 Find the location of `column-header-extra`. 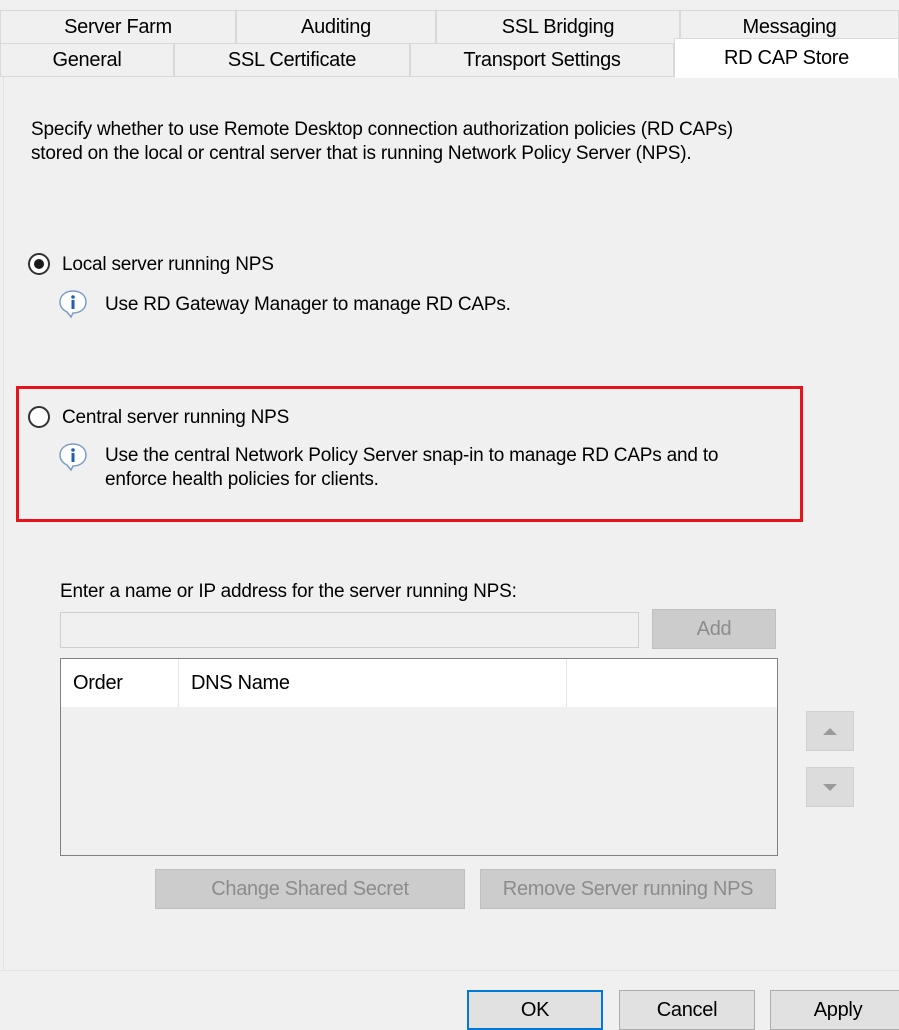

column-header-extra is located at coordinates (672, 683).